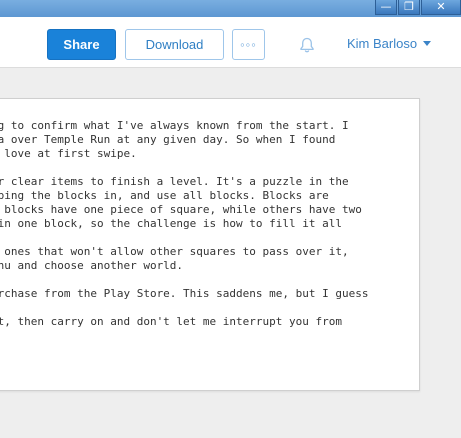 The height and width of the screenshot is (438, 461). I want to click on download-button: Download, so click(174, 44).